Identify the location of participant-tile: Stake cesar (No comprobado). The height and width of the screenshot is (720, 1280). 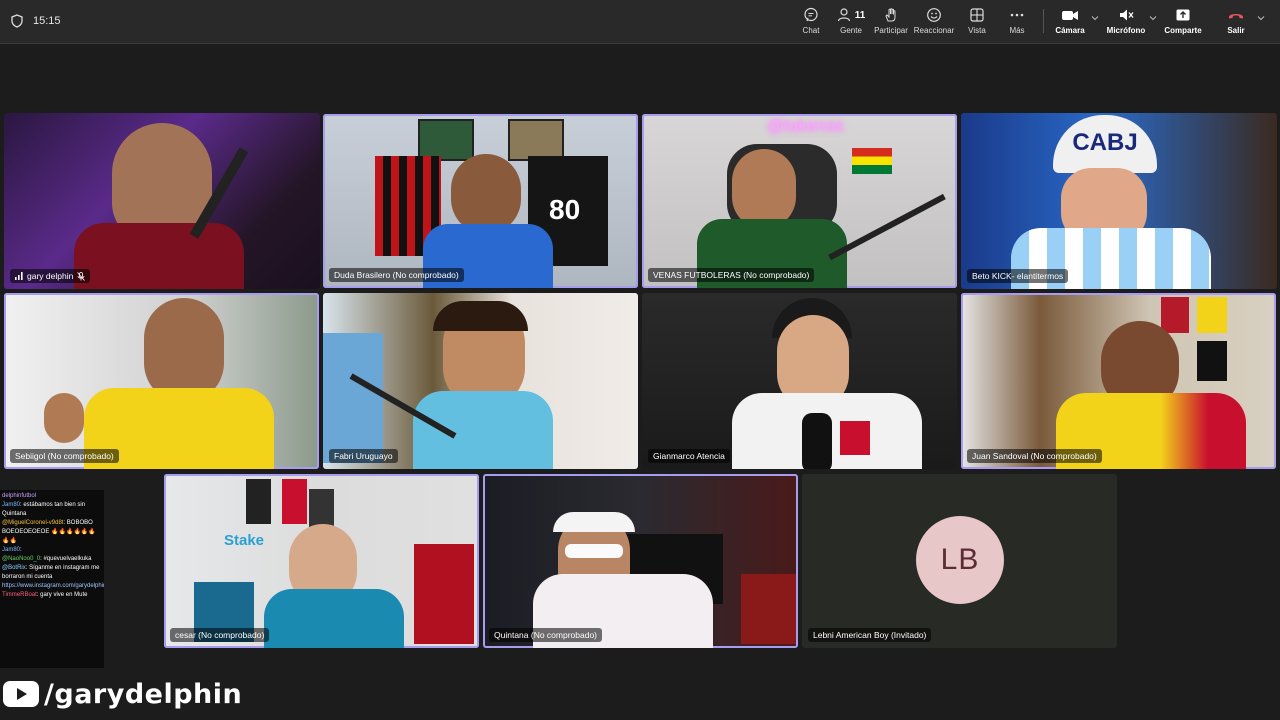
(321, 561).